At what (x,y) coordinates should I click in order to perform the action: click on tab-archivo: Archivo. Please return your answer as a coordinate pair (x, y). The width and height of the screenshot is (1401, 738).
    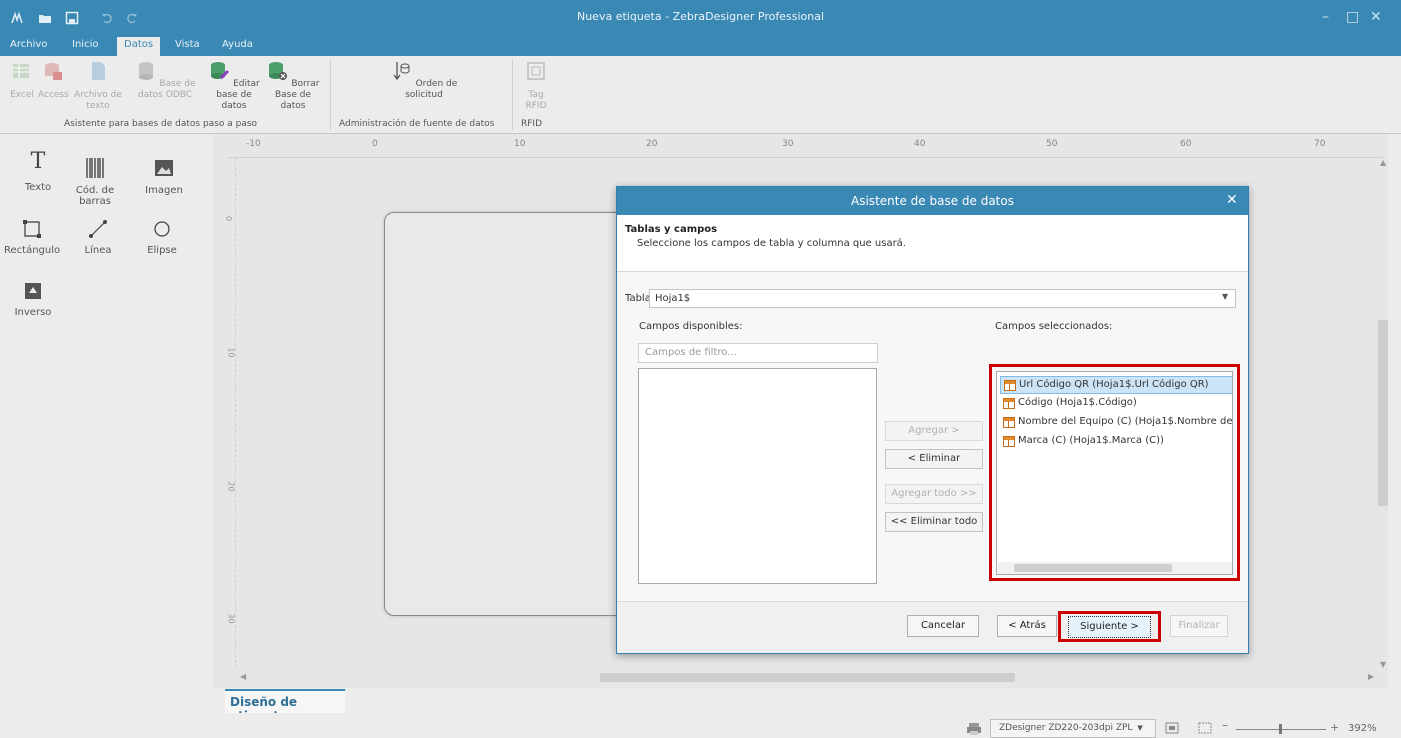
    Looking at the image, I should click on (28, 44).